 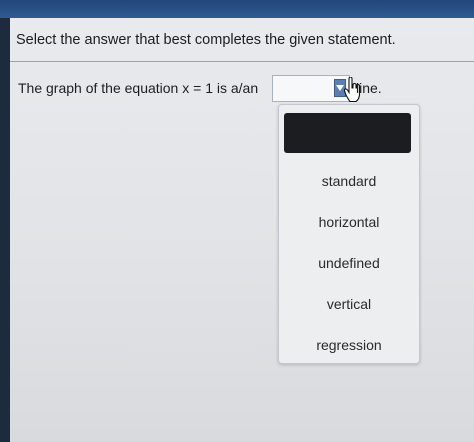 What do you see at coordinates (349, 222) in the screenshot?
I see `option-horizontal: horizontal` at bounding box center [349, 222].